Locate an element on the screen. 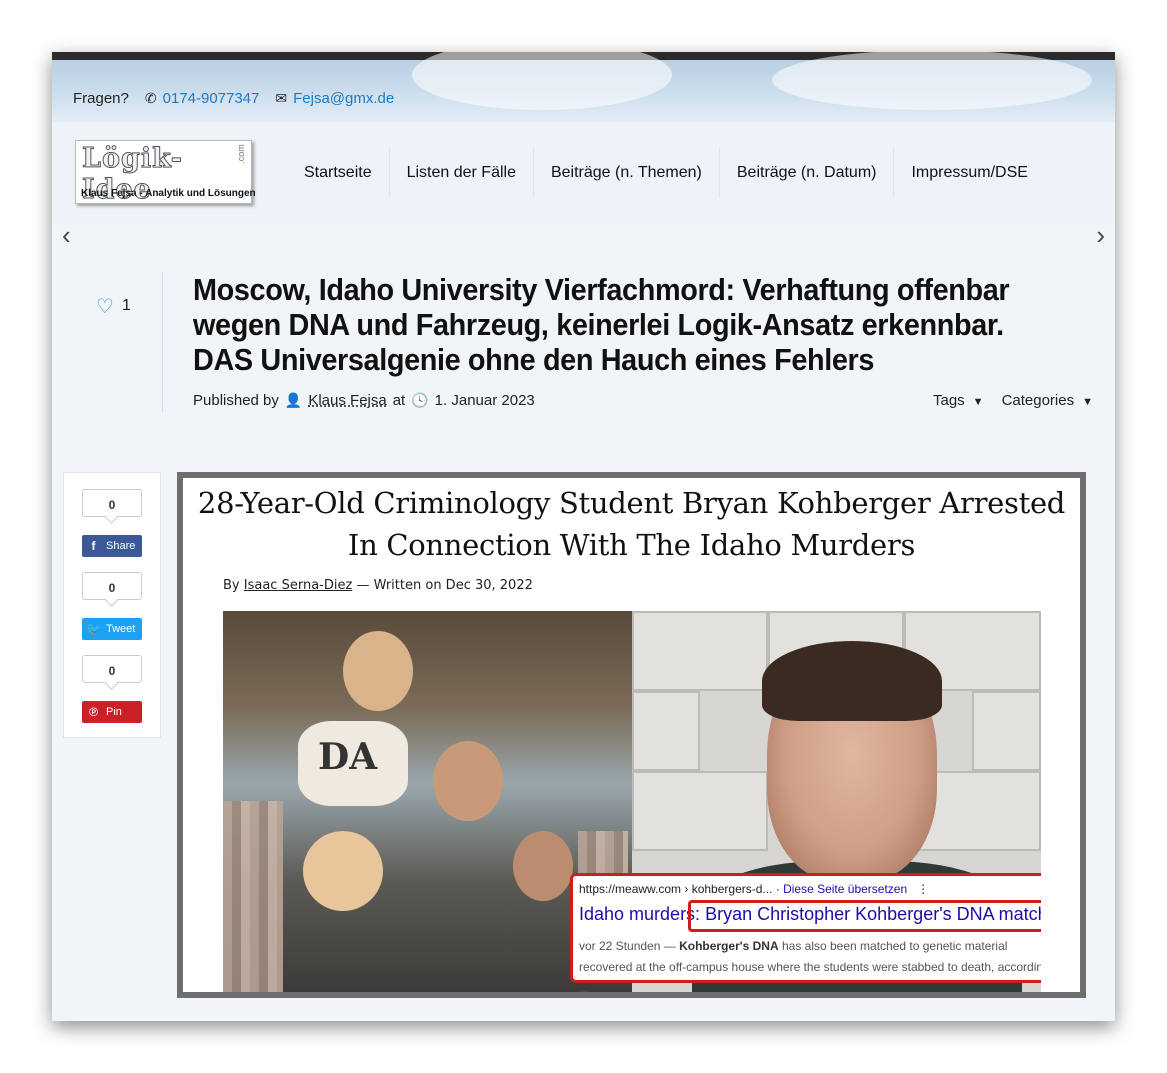 The width and height of the screenshot is (1167, 1073). tags-dropdown: Tags ▼ is located at coordinates (958, 400).